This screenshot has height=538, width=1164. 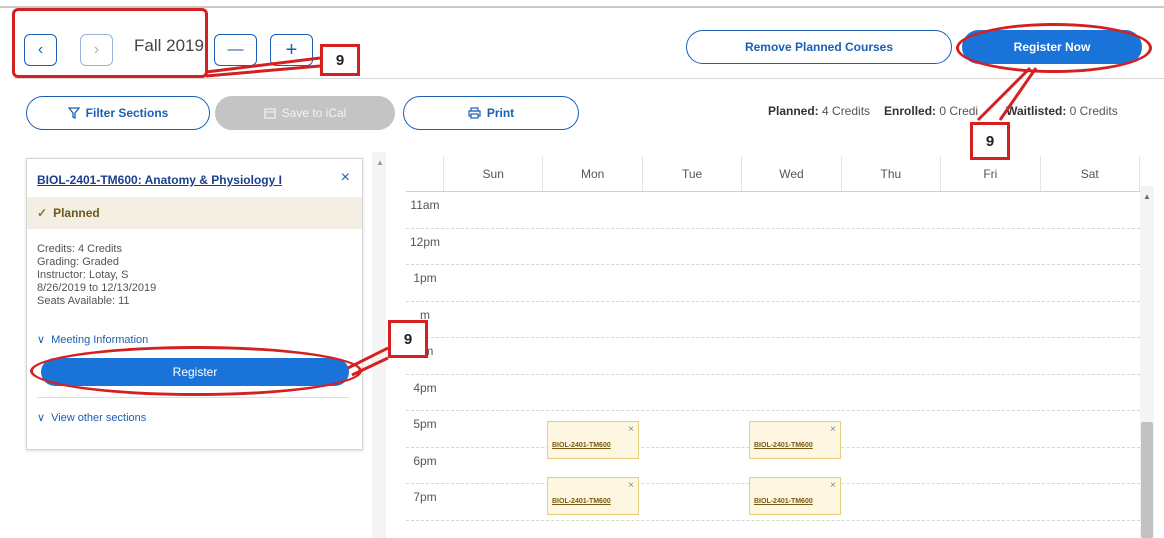 What do you see at coordinates (196, 371) in the screenshot?
I see `annotation-register-highlight` at bounding box center [196, 371].